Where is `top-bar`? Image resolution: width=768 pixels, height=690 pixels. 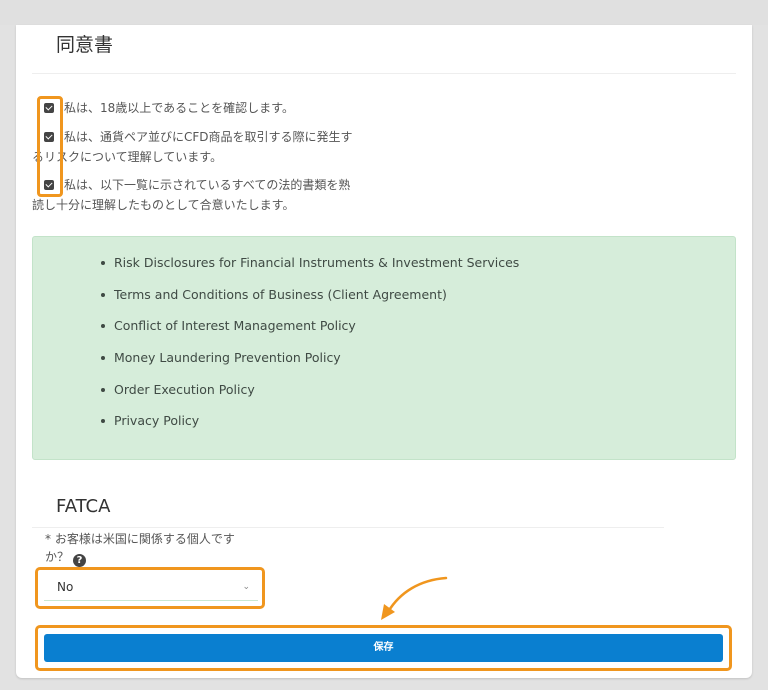 top-bar is located at coordinates (384, 12).